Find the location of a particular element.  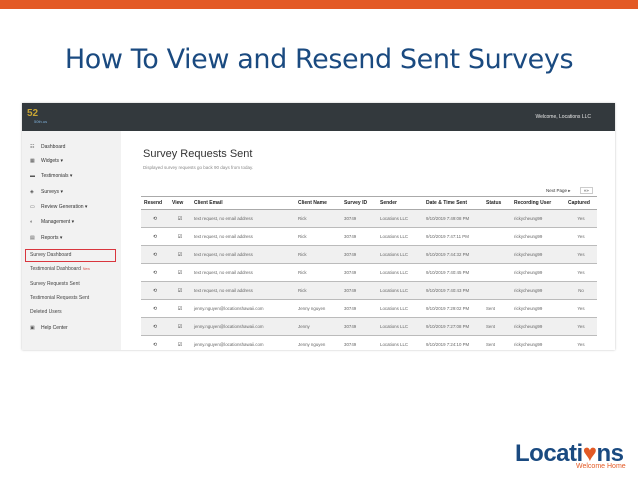

client-name-cell: Jenny nguyen is located at coordinates (318, 308).